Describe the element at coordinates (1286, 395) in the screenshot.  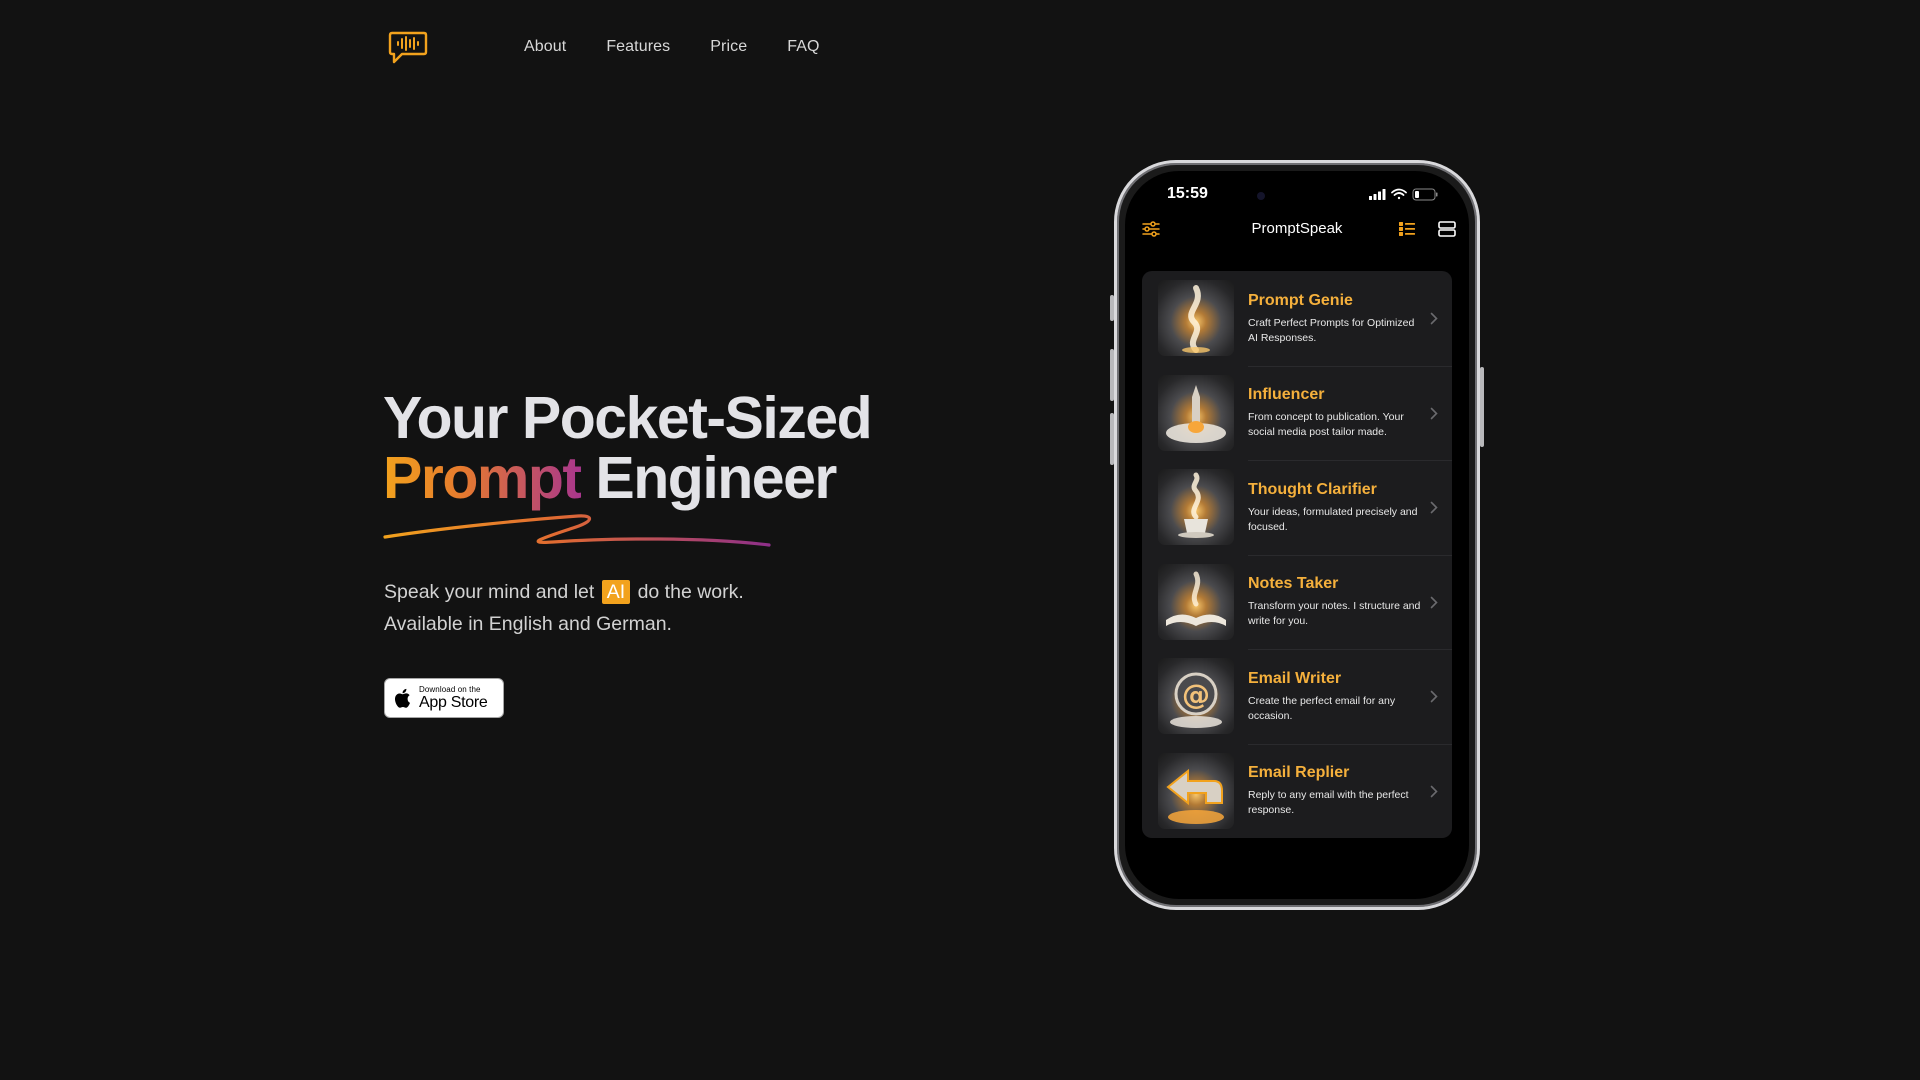
I see `item-title: Influencer` at that location.